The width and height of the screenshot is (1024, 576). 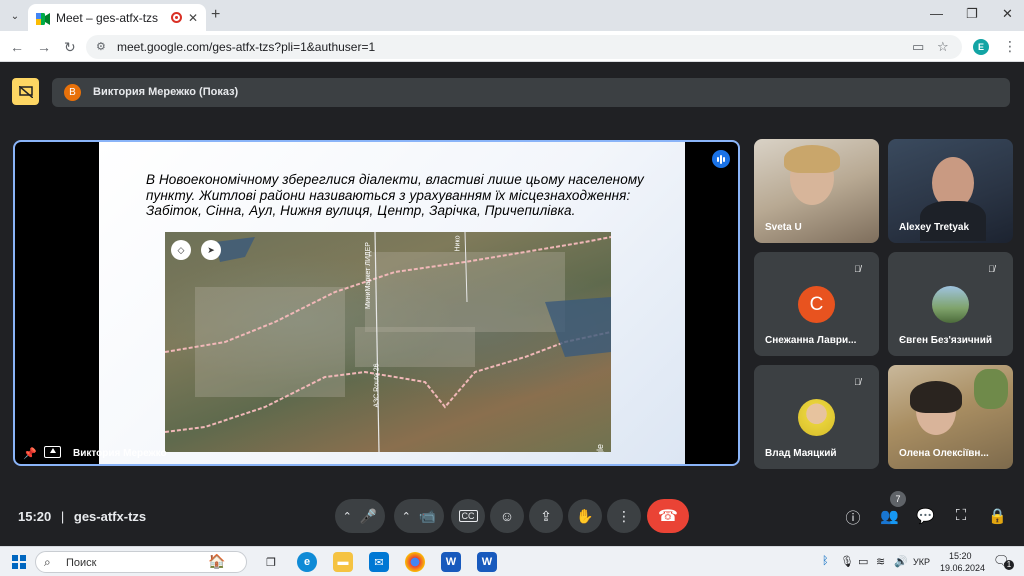 What do you see at coordinates (44, 47) in the screenshot?
I see `forward-arrow-icon: →` at bounding box center [44, 47].